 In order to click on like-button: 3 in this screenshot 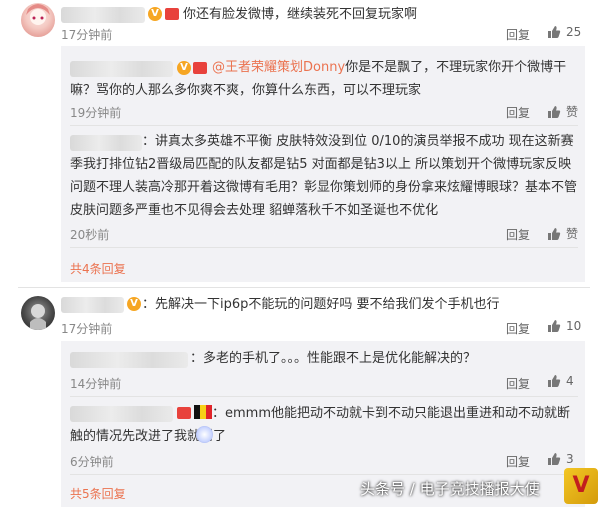, I will do `click(560, 459)`.